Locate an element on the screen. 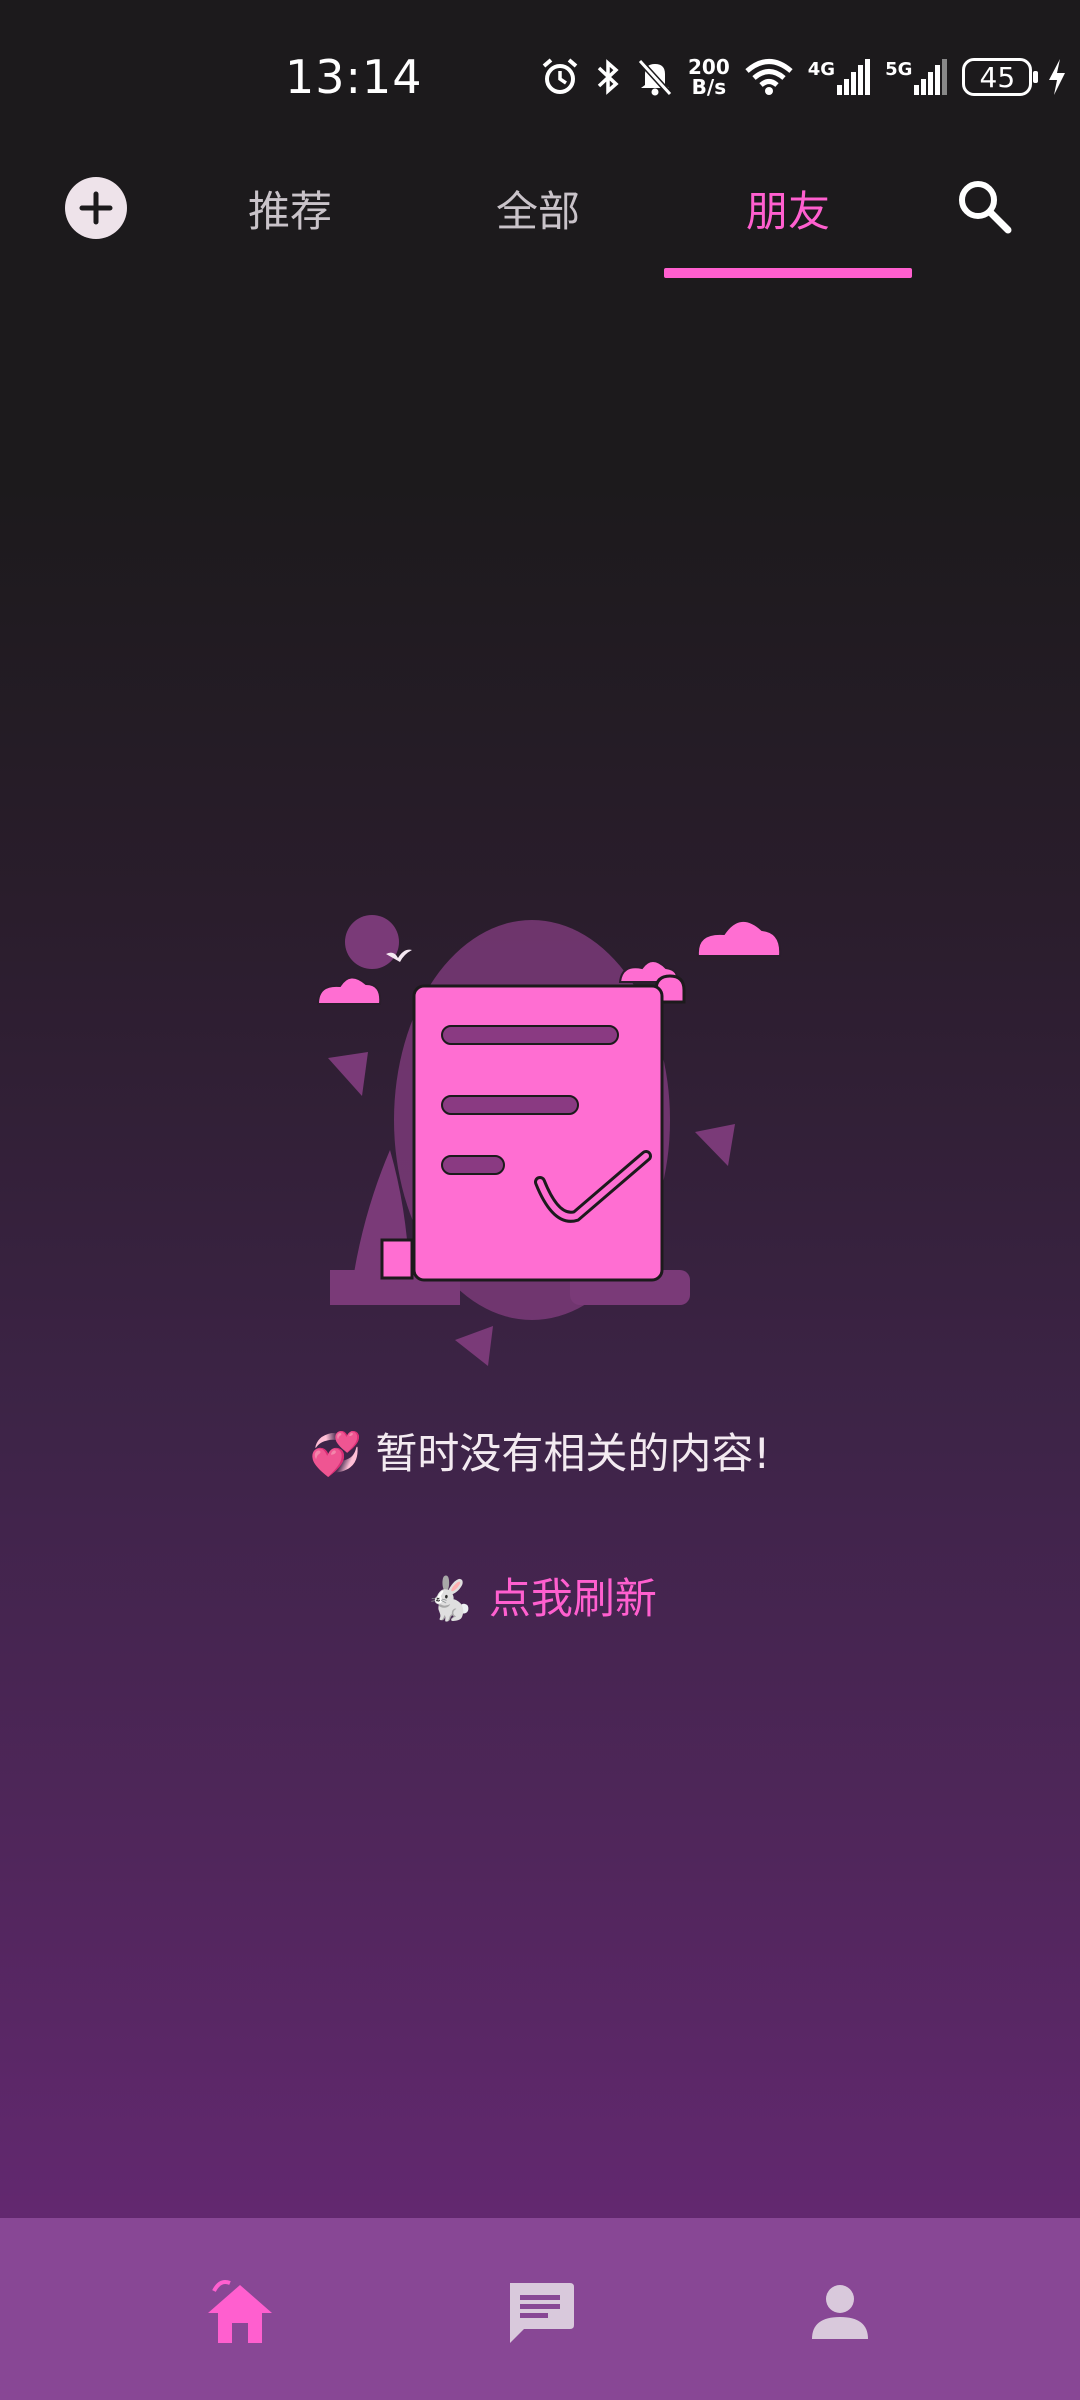  net-speed-value: 200 is located at coordinates (709, 67).